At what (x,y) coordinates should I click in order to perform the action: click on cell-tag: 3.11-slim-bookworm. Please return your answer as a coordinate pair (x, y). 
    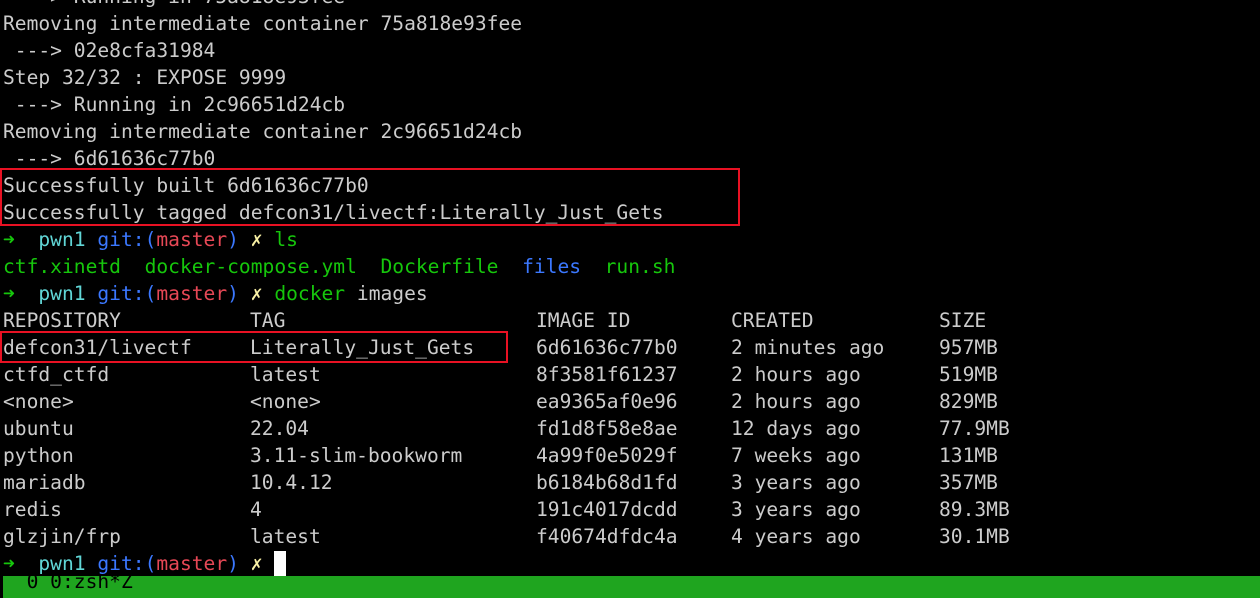
    Looking at the image, I should click on (356, 455).